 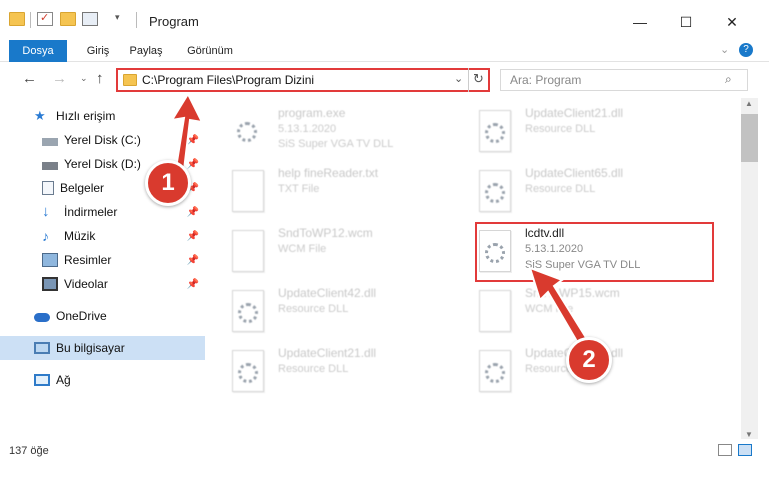 What do you see at coordinates (745, 450) in the screenshot?
I see `large-icons-view-icon` at bounding box center [745, 450].